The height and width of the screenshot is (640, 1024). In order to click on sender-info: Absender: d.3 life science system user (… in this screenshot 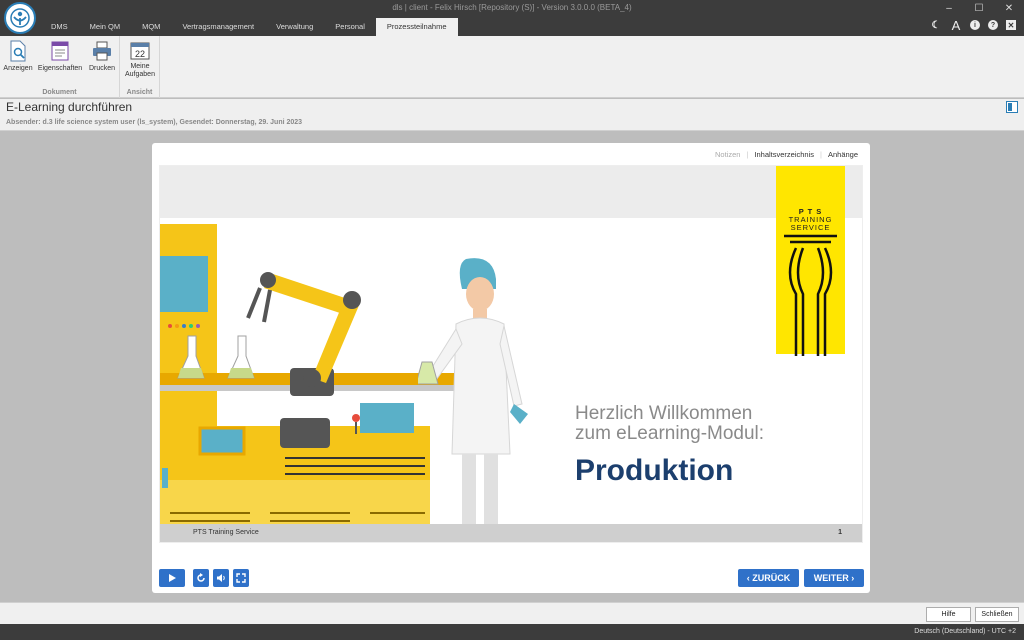, I will do `click(154, 122)`.